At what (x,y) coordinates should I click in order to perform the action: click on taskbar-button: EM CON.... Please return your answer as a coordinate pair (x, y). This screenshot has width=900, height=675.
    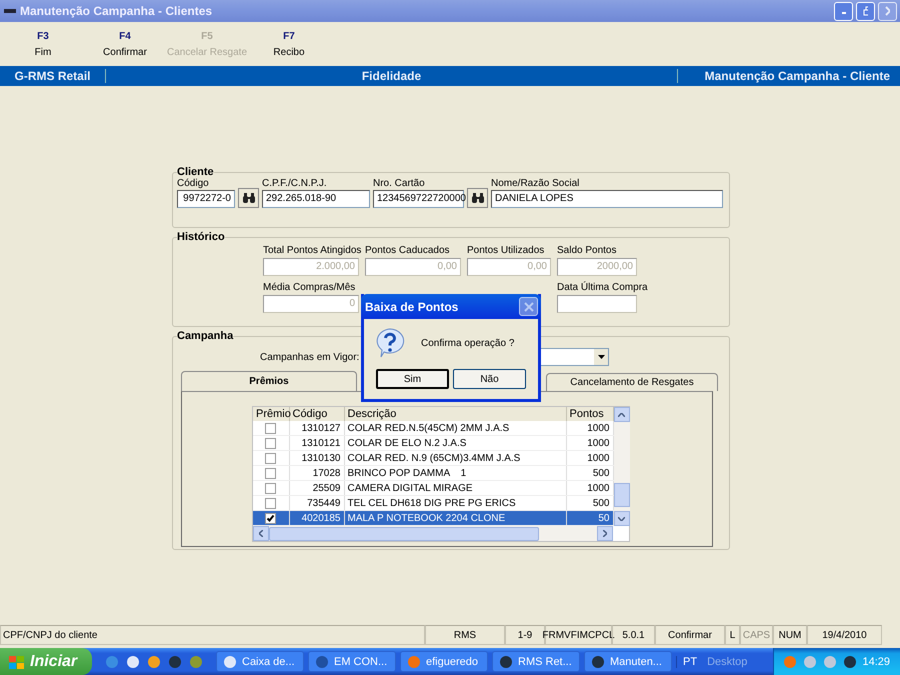
    Looking at the image, I should click on (352, 661).